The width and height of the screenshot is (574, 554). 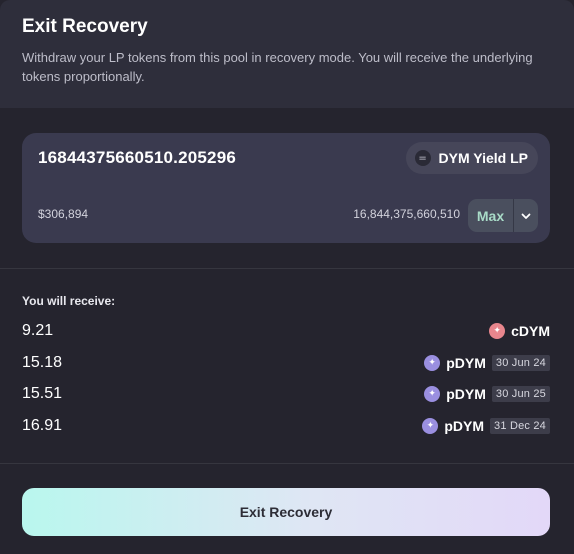 What do you see at coordinates (490, 215) in the screenshot?
I see `max-button: Max` at bounding box center [490, 215].